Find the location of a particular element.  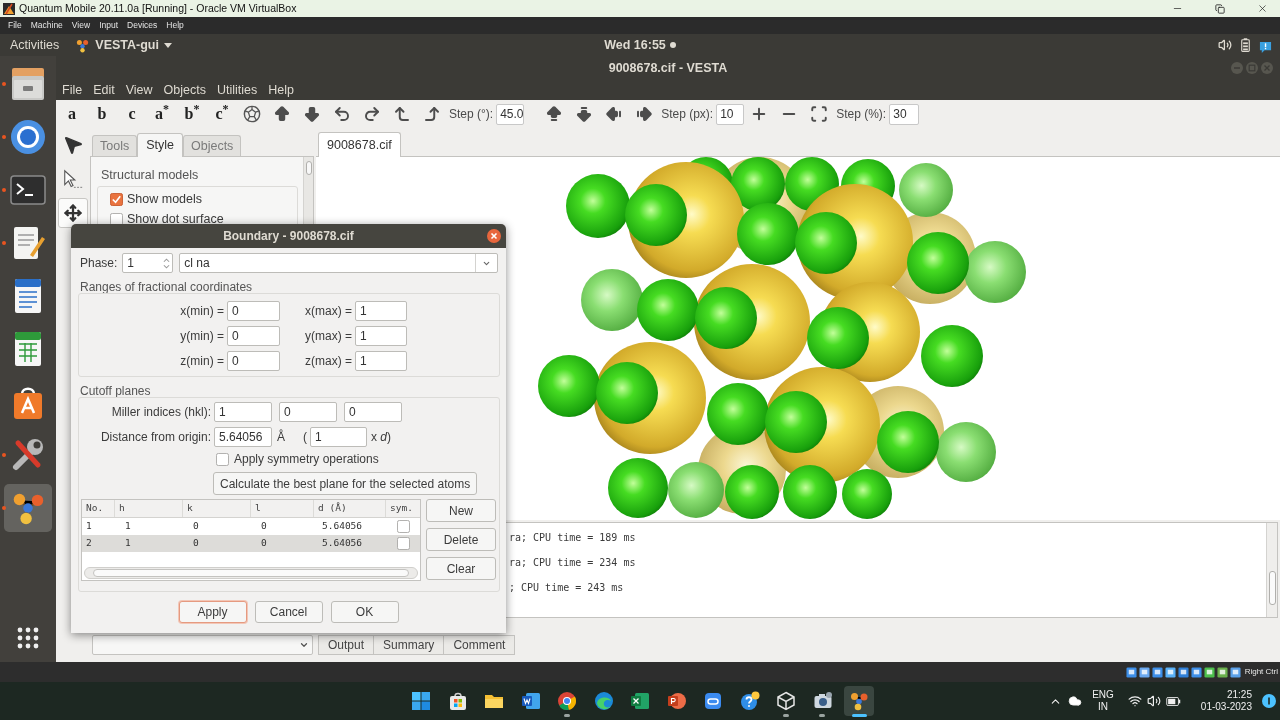

left-arrow-icon is located at coordinates (614, 114).